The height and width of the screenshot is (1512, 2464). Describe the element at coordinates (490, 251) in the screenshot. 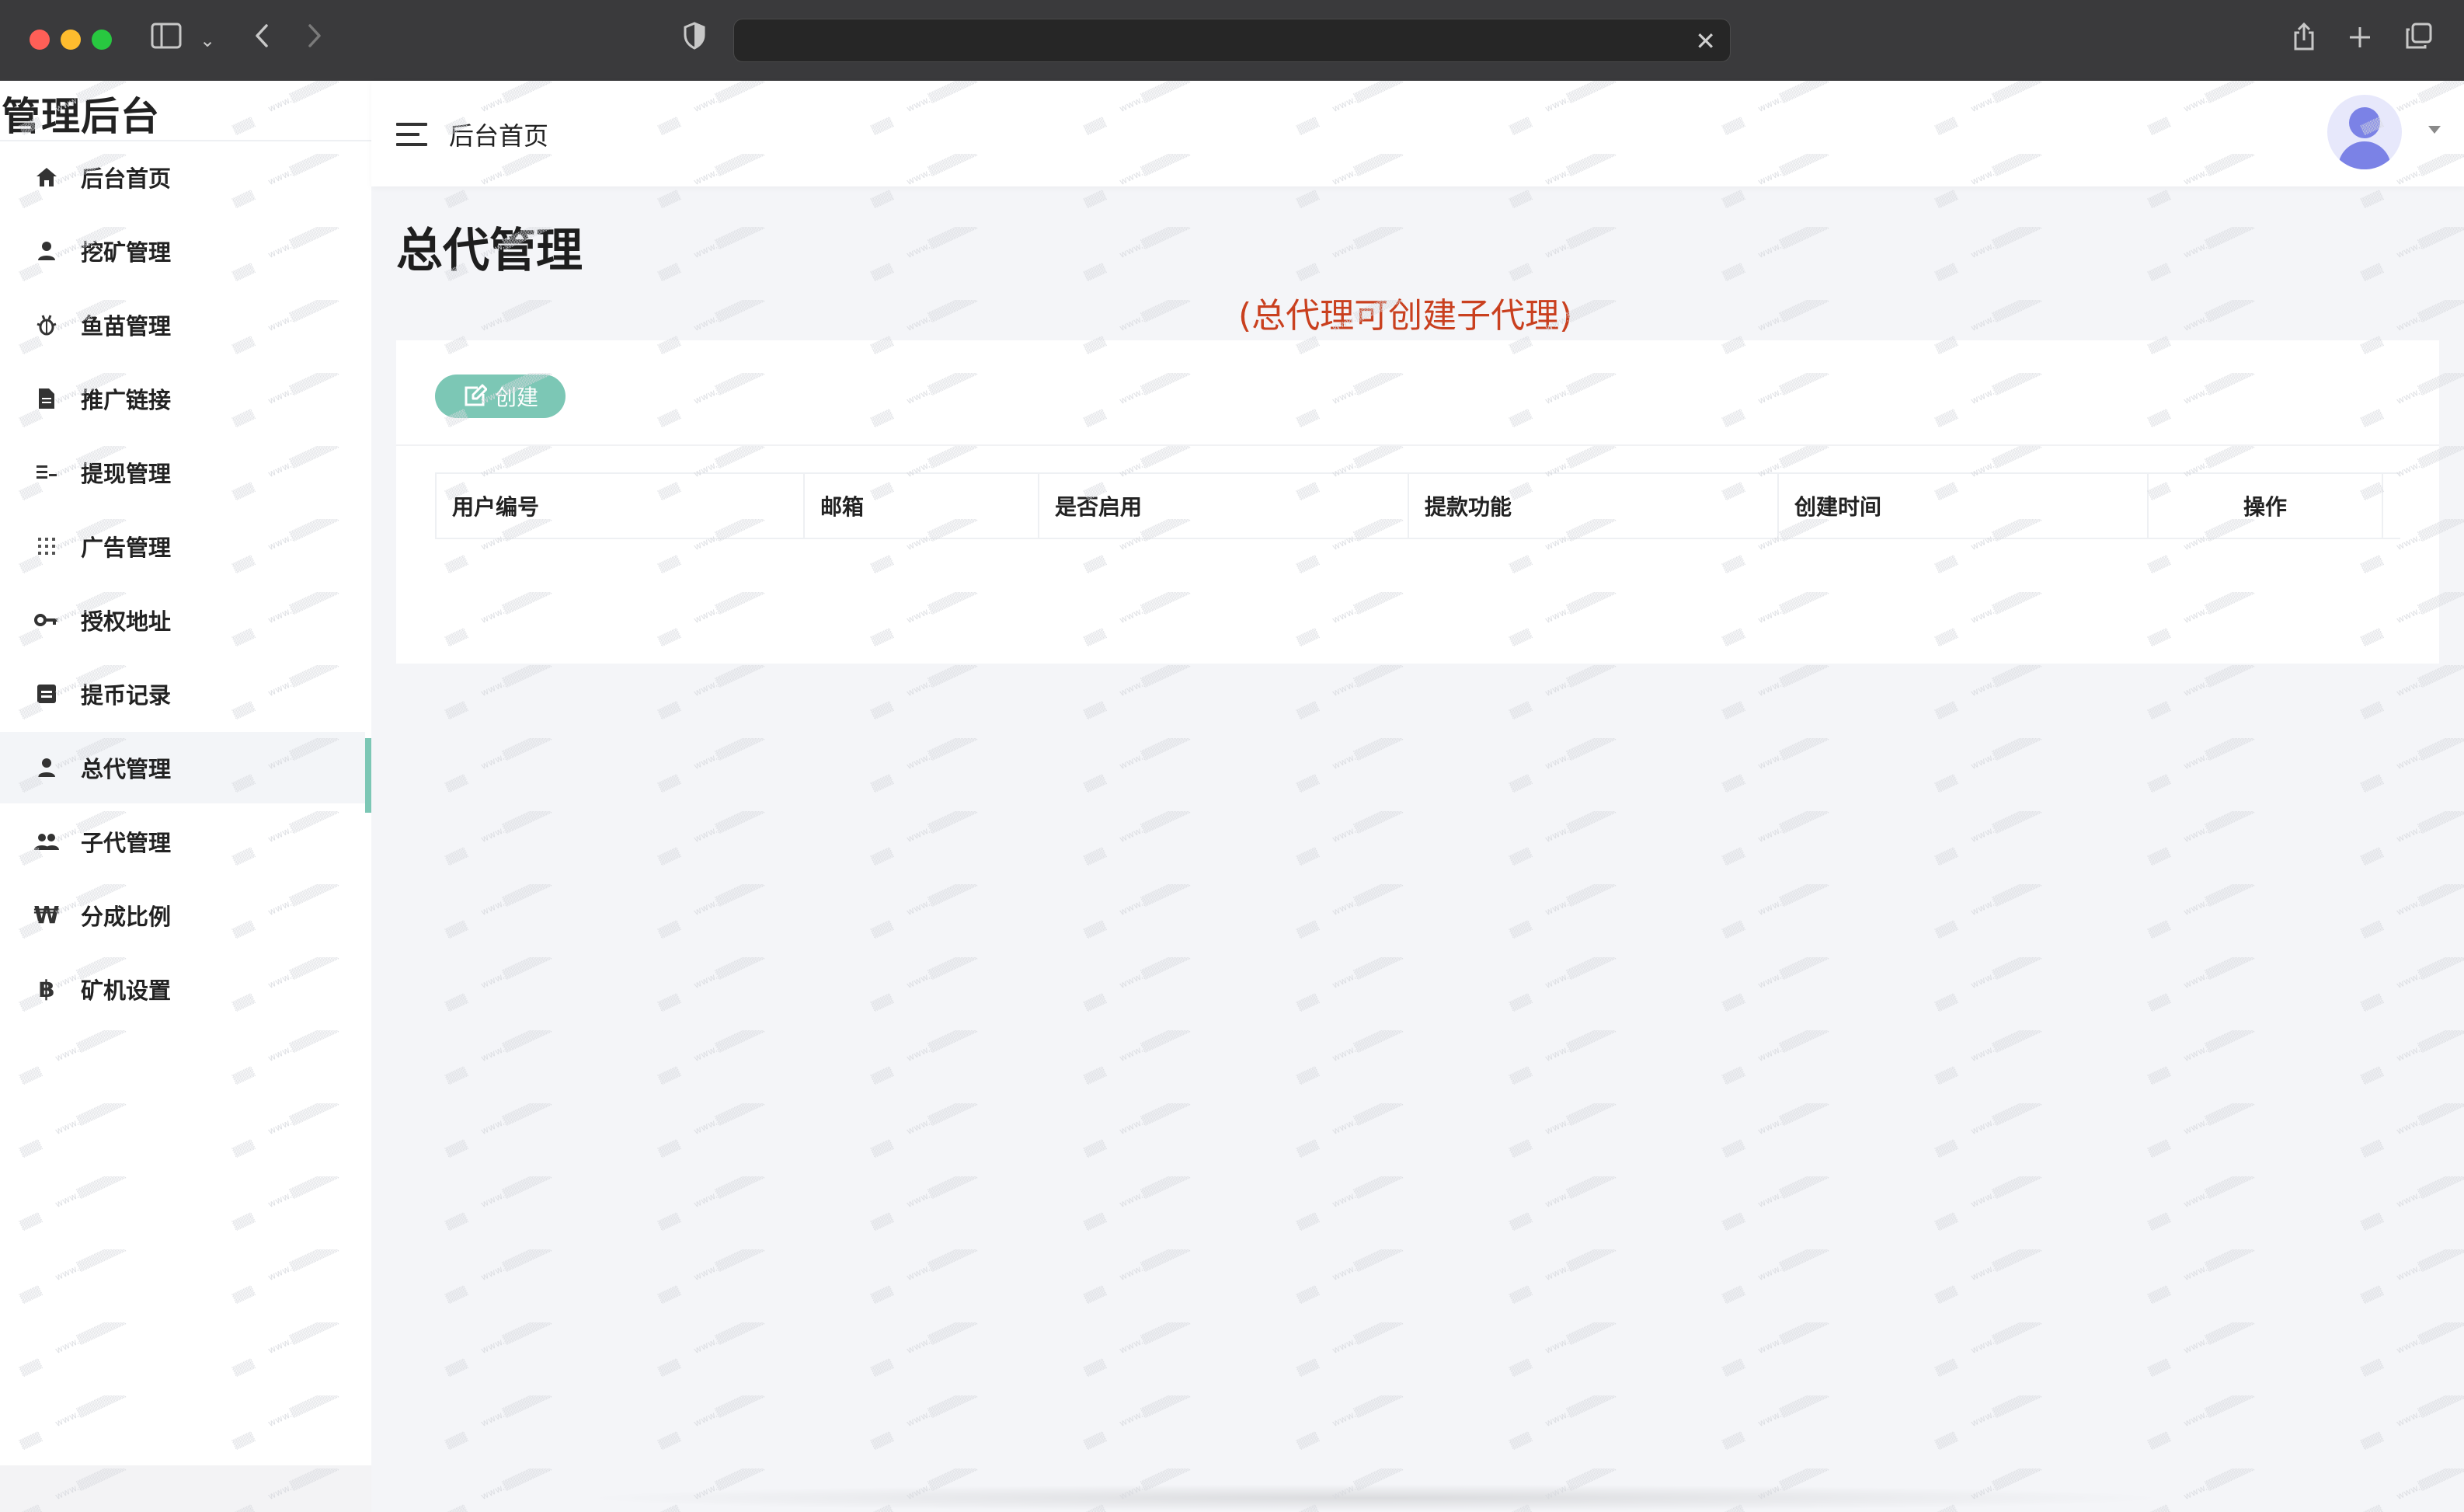

I see `page-title: 总代管理` at that location.